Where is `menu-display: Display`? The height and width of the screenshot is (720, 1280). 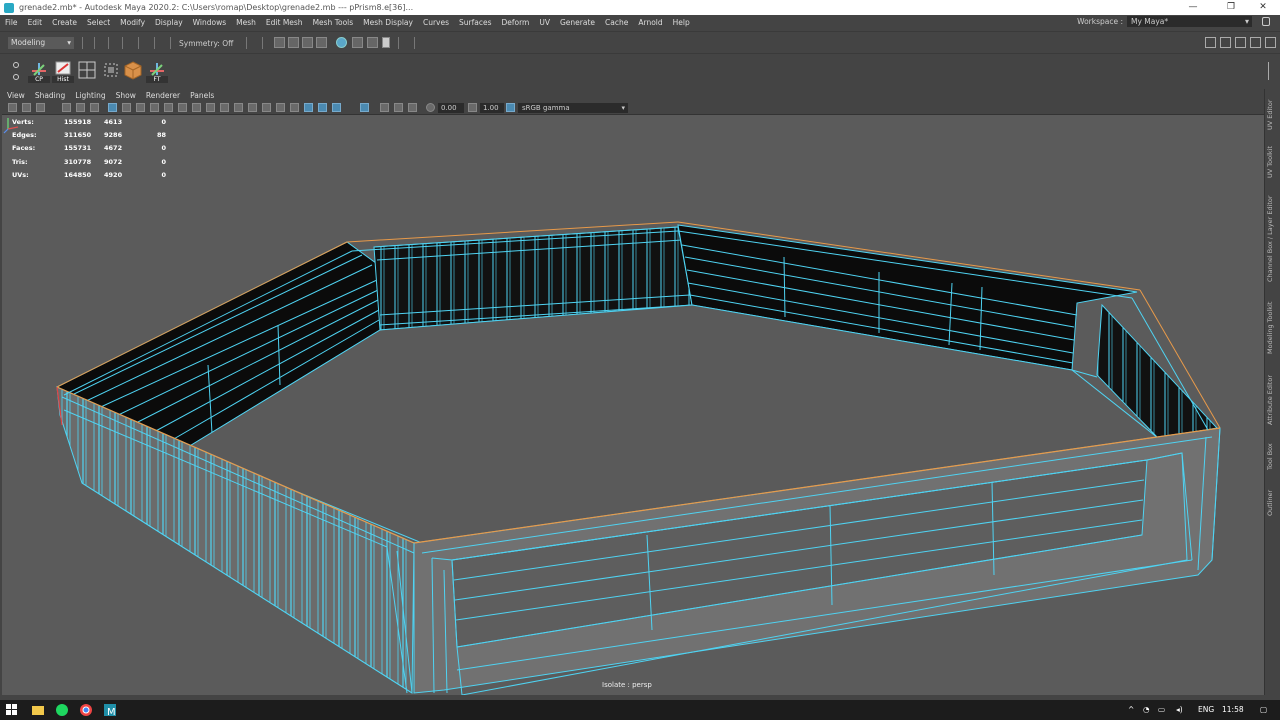 menu-display: Display is located at coordinates (169, 22).